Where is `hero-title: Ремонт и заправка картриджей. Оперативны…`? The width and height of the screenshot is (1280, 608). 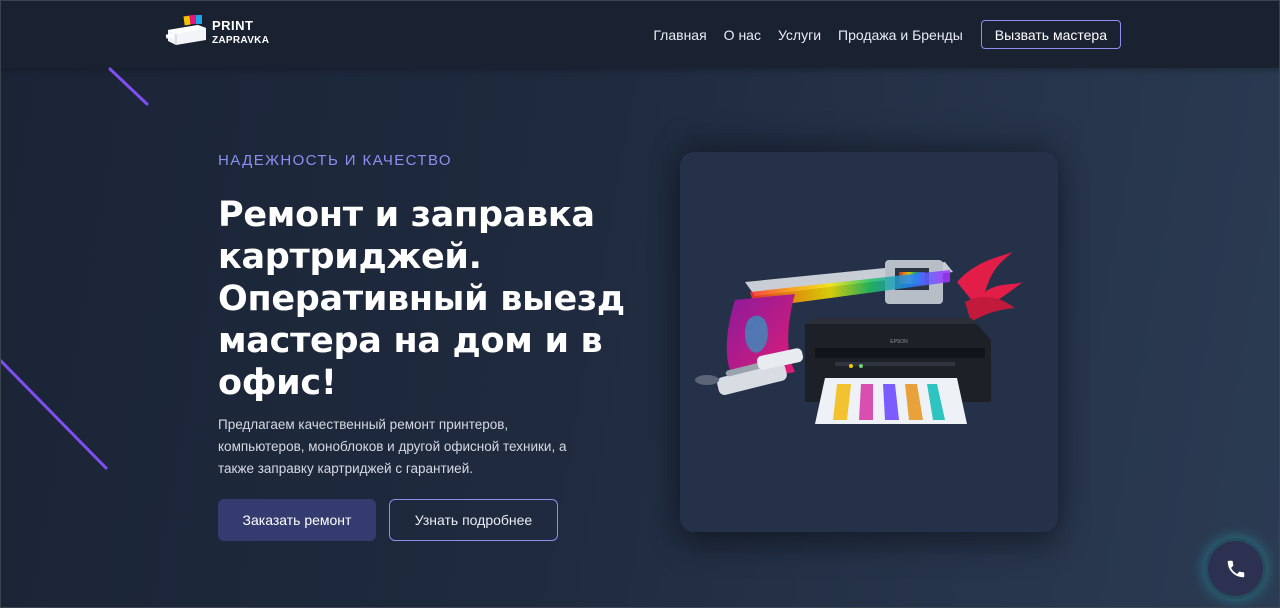
hero-title: Ремонт и заправка картриджей. Оперативны… is located at coordinates (421, 299).